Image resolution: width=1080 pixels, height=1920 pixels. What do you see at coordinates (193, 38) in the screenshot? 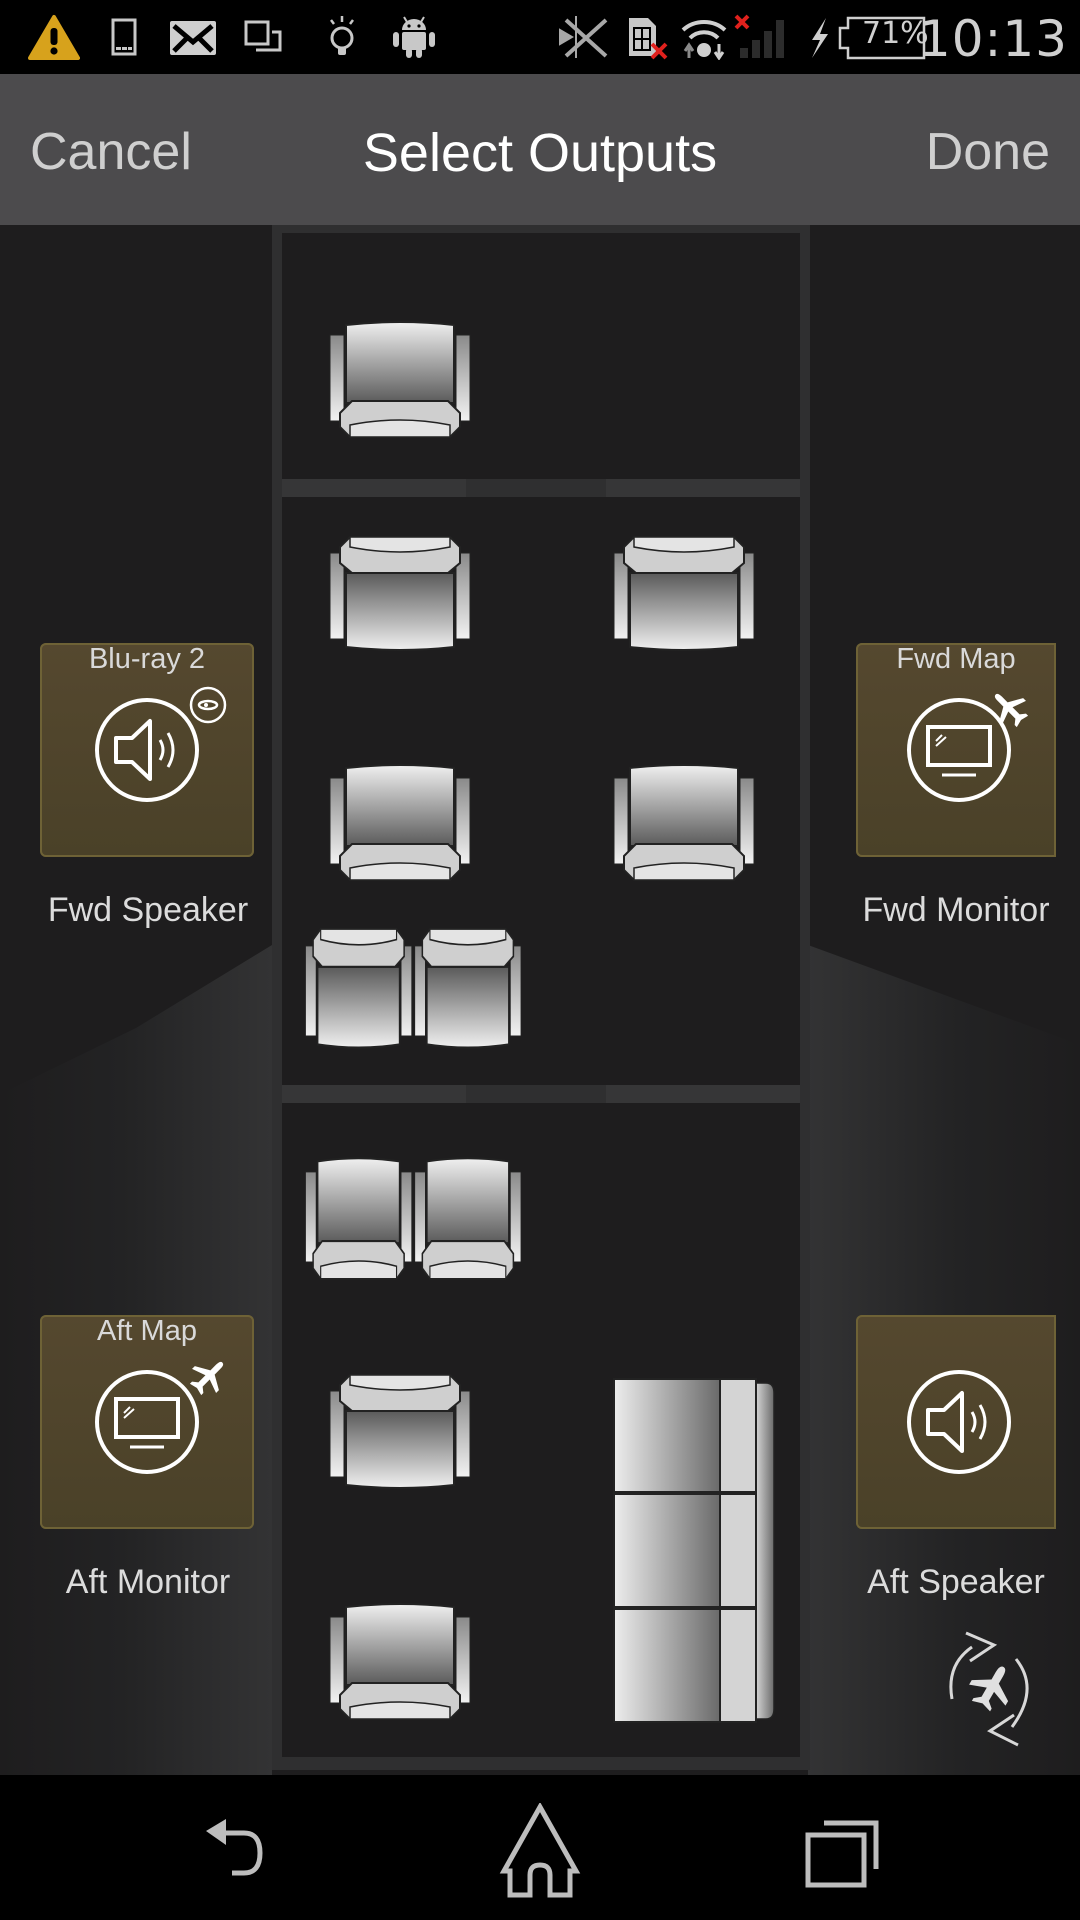
I see `email-icon` at bounding box center [193, 38].